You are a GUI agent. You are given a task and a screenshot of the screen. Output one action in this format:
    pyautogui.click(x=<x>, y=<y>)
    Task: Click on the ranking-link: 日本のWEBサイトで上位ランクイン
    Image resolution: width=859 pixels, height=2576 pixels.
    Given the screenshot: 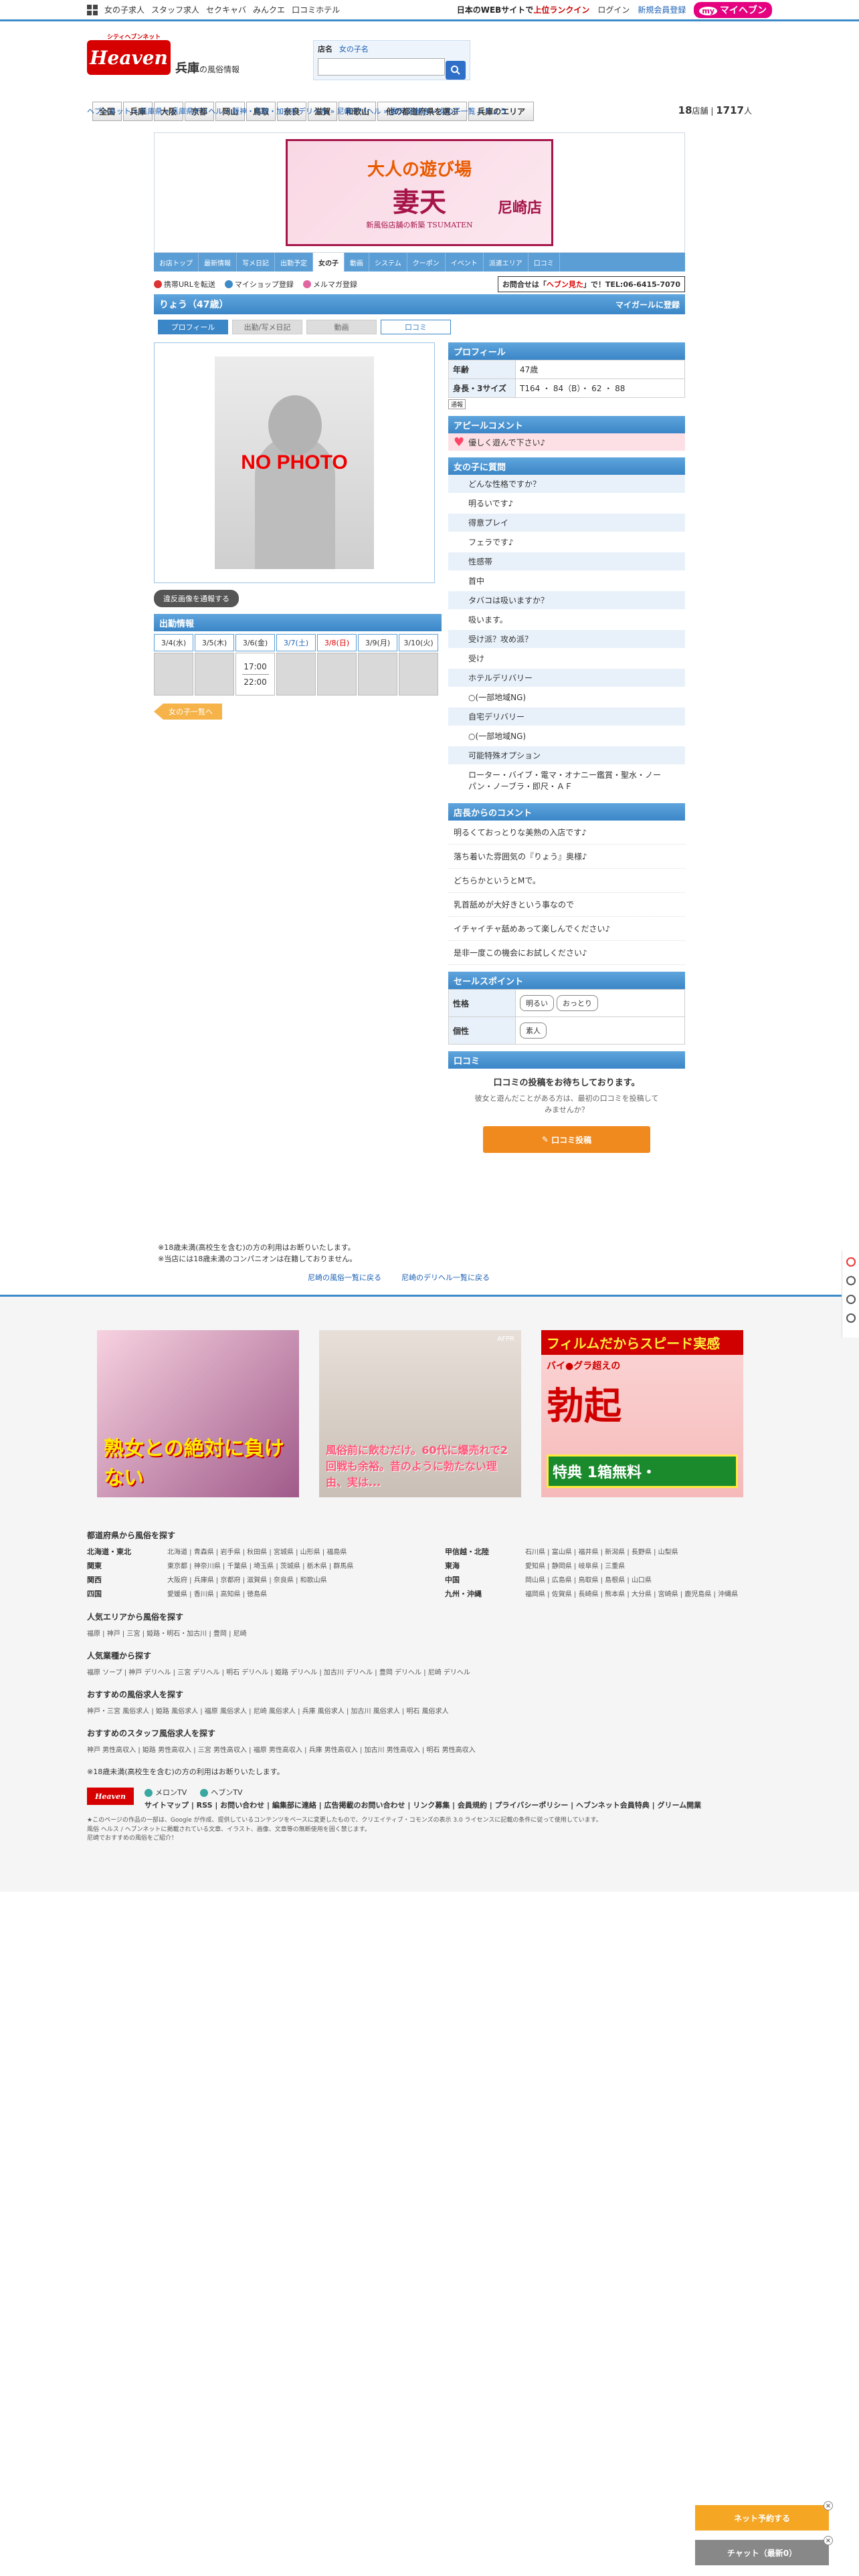 What is the action you would take?
    pyautogui.click(x=523, y=9)
    